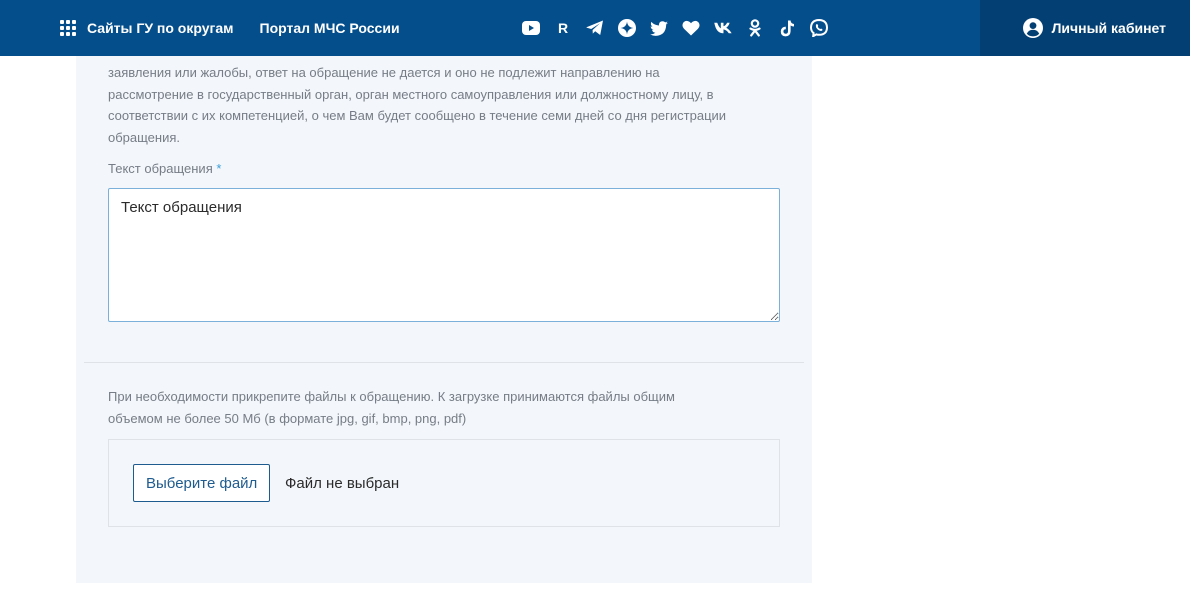 The height and width of the screenshot is (594, 1190). Describe the element at coordinates (787, 28) in the screenshot. I see `tiktok-icon` at that location.